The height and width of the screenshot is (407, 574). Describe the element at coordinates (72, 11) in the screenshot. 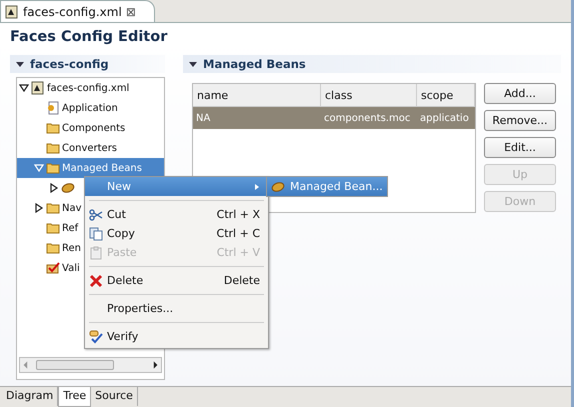

I see `tab-title: faces-config.xml` at that location.